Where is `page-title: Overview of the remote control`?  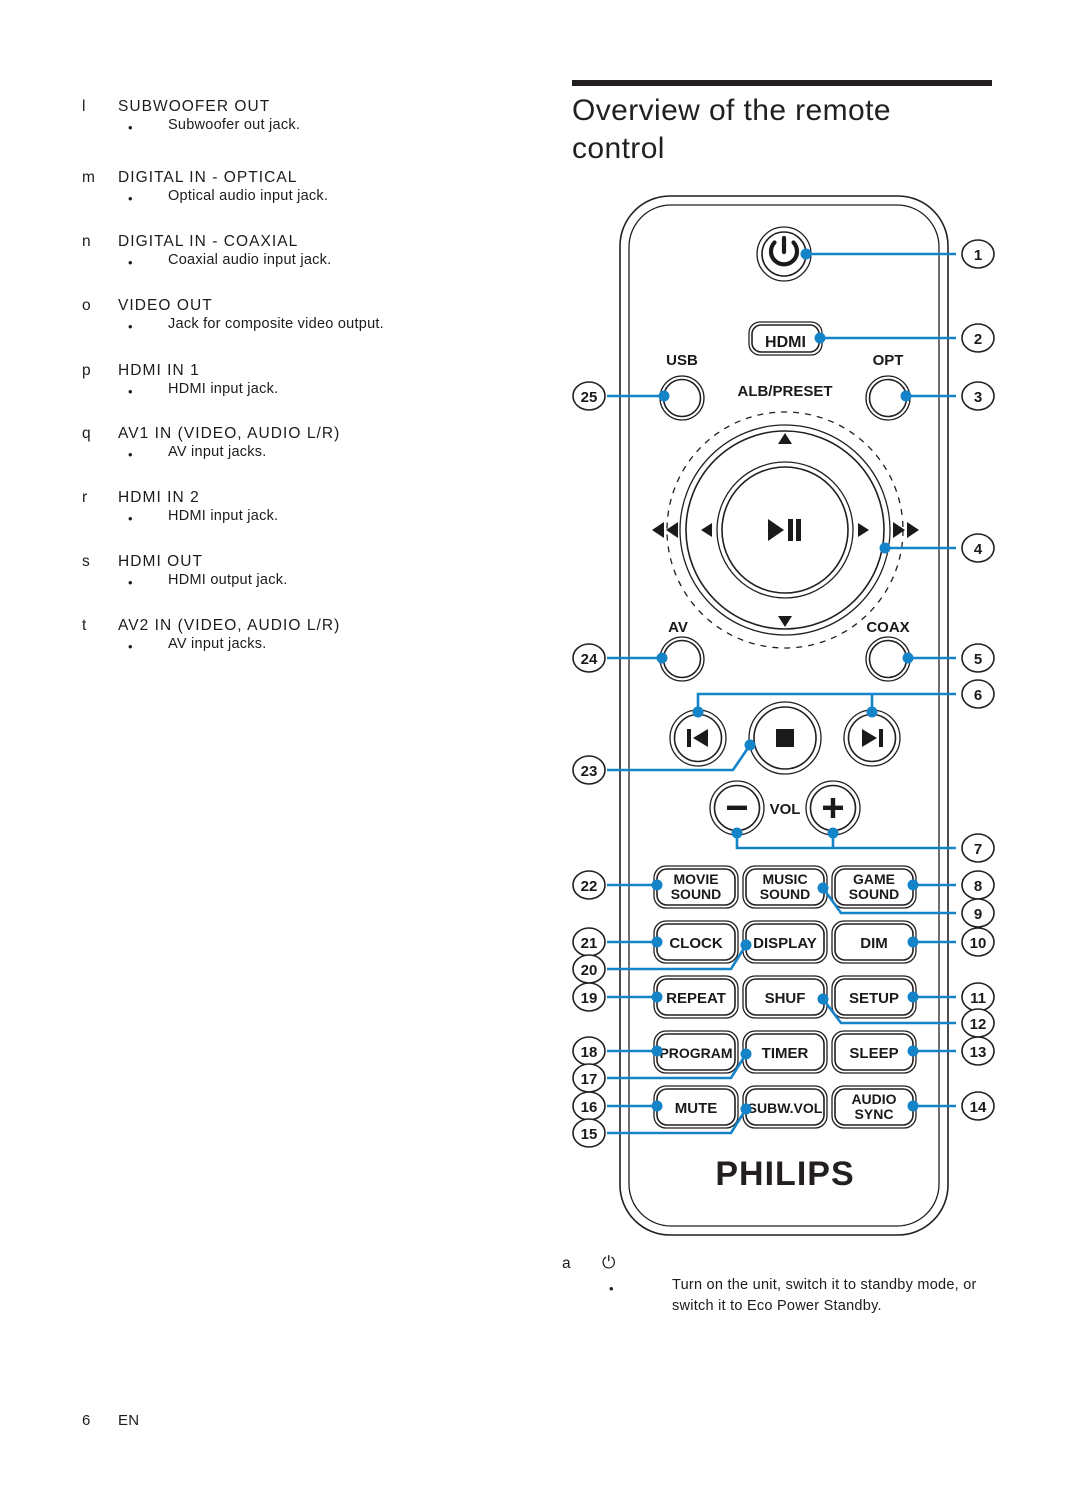 page-title: Overview of the remote control is located at coordinates (731, 130).